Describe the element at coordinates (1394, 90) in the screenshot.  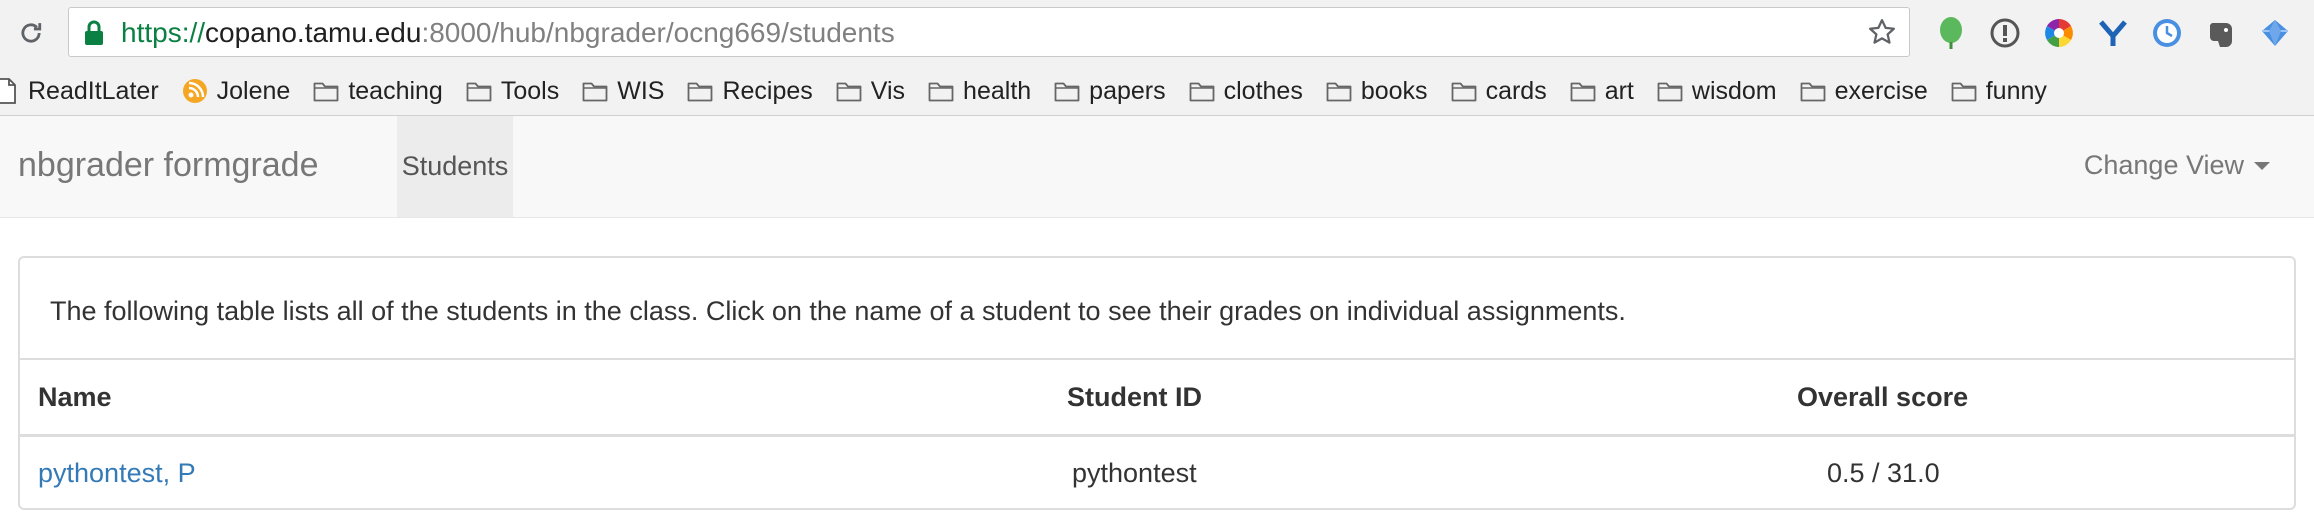
I see `bookmark-label: books` at that location.